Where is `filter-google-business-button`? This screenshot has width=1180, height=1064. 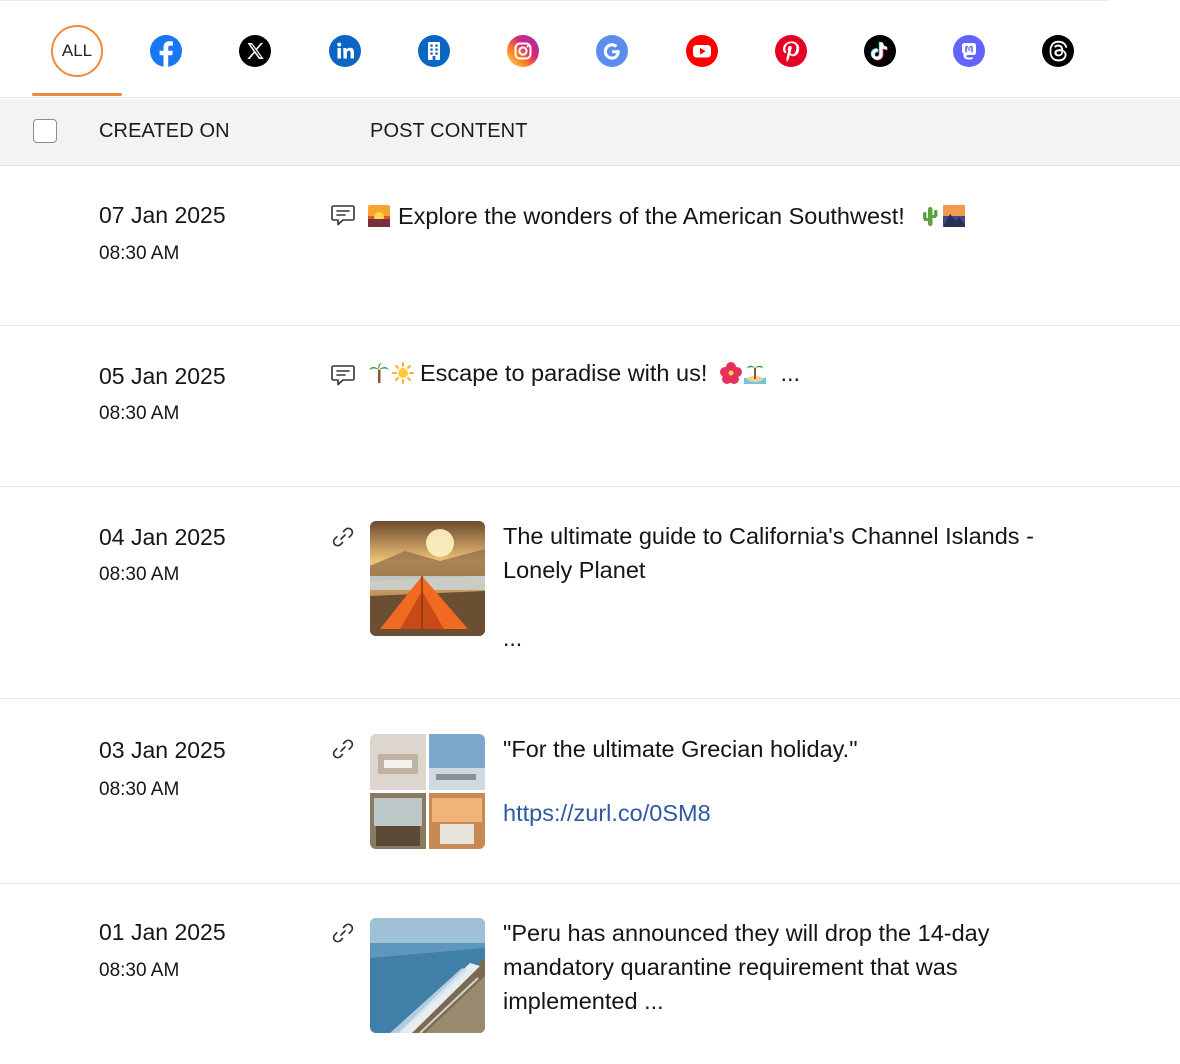
filter-google-business-button is located at coordinates (612, 51).